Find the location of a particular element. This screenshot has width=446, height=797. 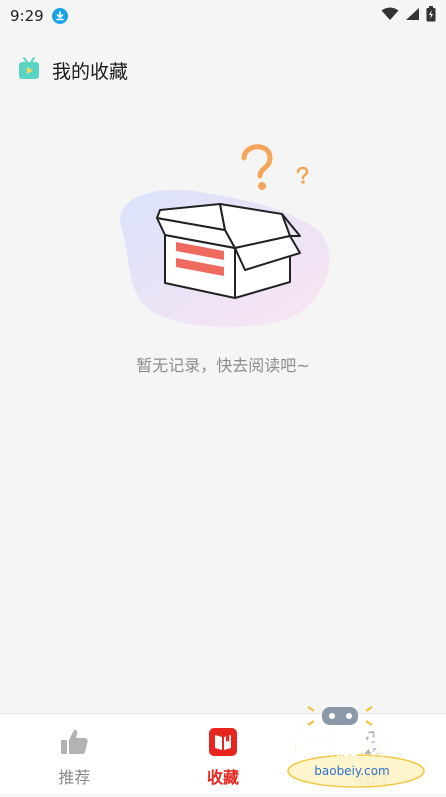

signal-icon is located at coordinates (412, 16).